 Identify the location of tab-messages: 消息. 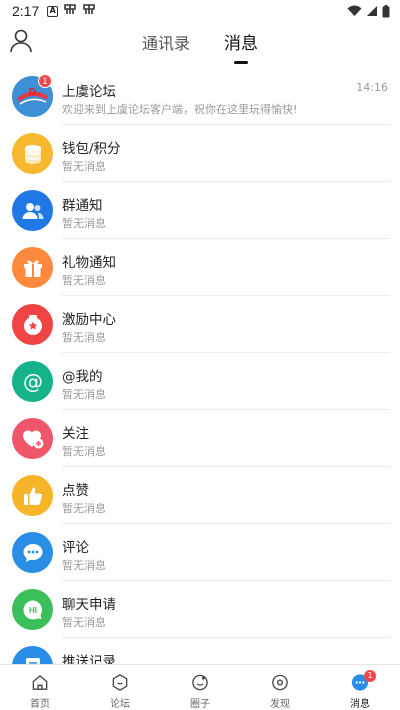
(241, 44).